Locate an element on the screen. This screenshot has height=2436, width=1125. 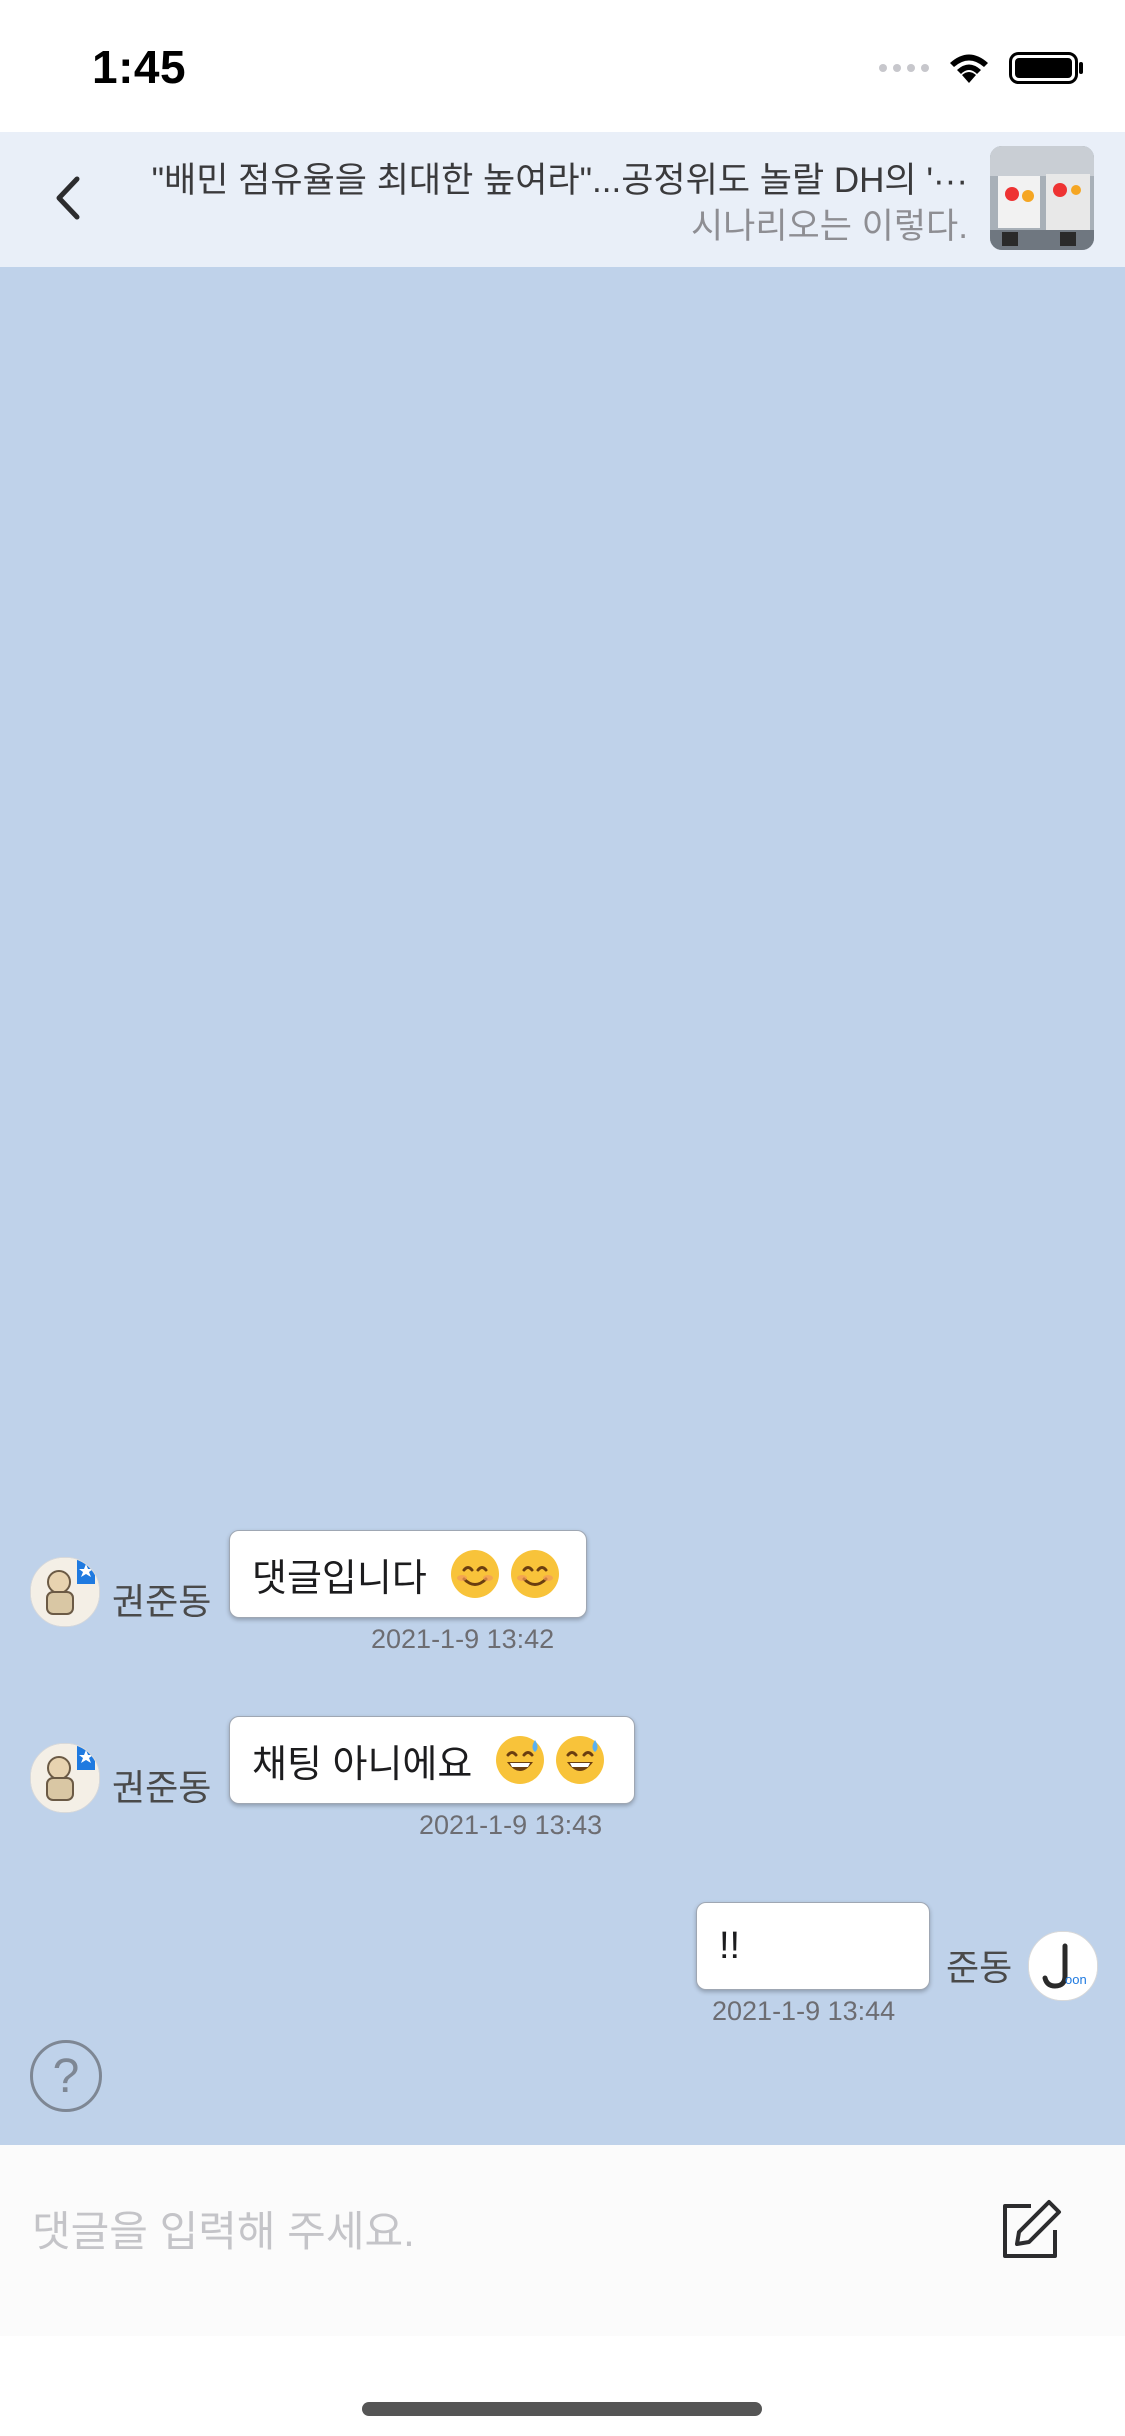
message-text: !! is located at coordinates (730, 1945).